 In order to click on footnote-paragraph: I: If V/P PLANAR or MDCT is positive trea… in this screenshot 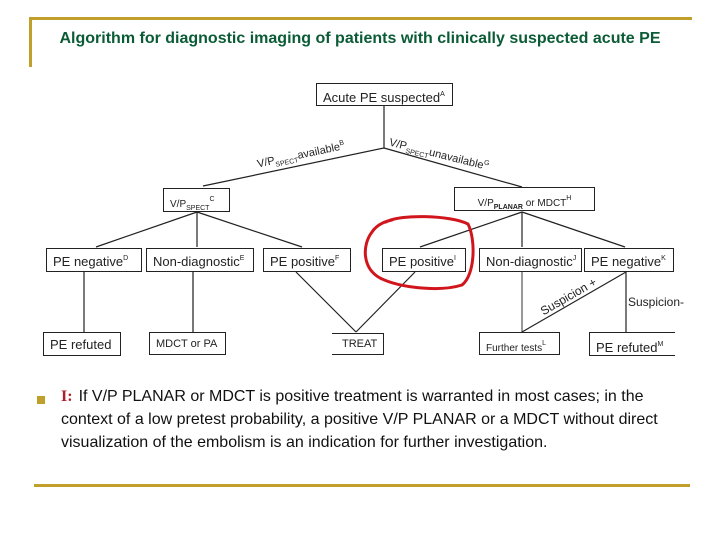, I will do `click(376, 419)`.